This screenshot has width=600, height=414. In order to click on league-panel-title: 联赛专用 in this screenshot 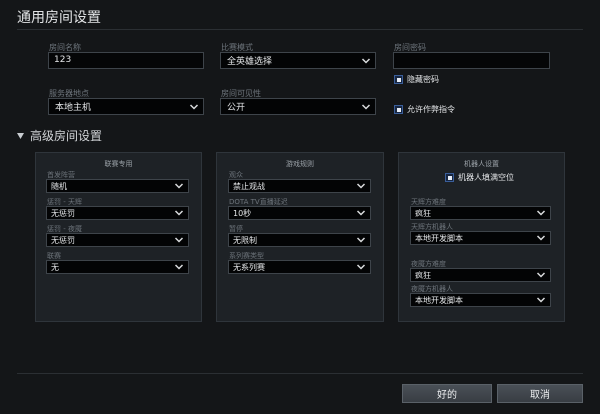, I will do `click(118, 164)`.